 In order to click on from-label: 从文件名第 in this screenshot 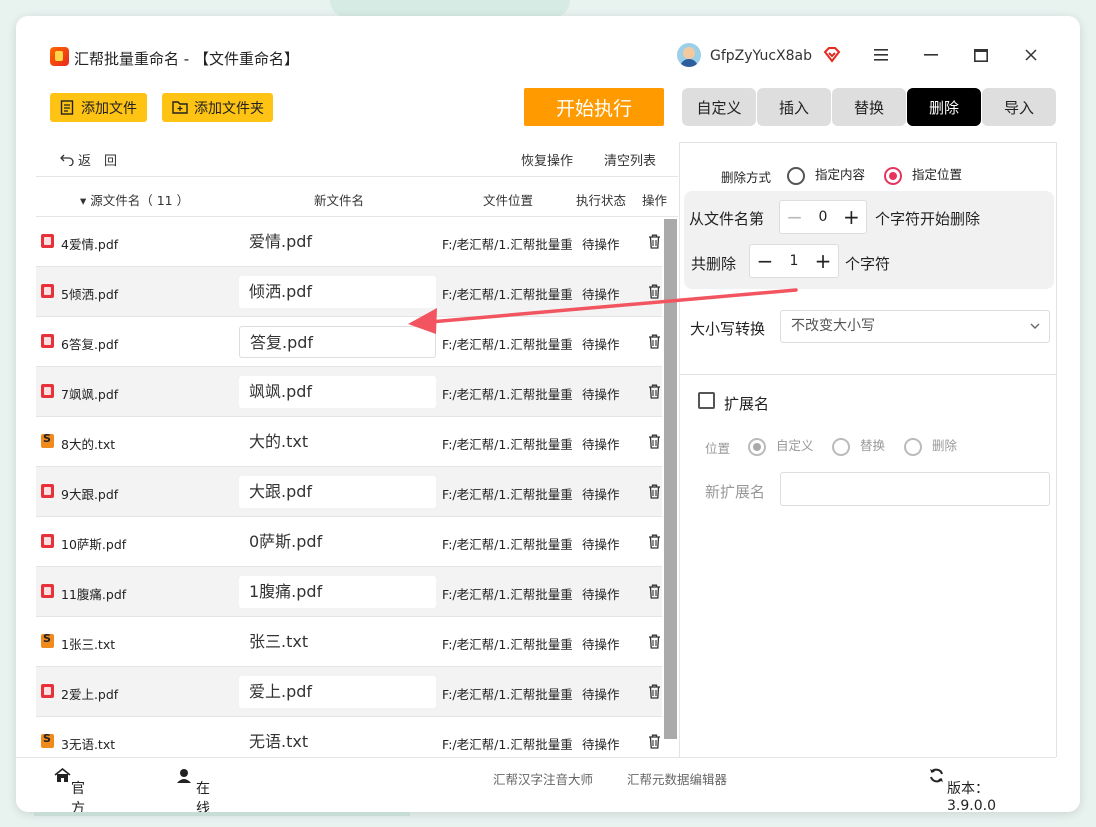, I will do `click(727, 219)`.